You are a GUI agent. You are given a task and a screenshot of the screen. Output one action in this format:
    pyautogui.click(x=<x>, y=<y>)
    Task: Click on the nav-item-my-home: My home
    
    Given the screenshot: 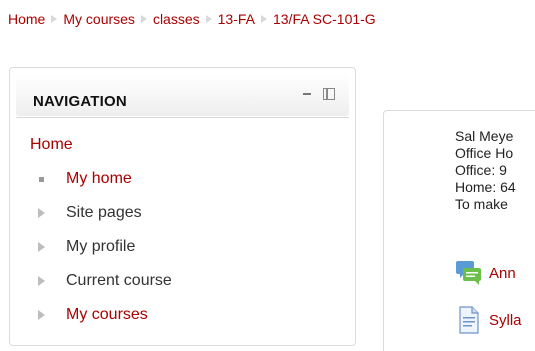 What is the action you would take?
    pyautogui.click(x=101, y=187)
    